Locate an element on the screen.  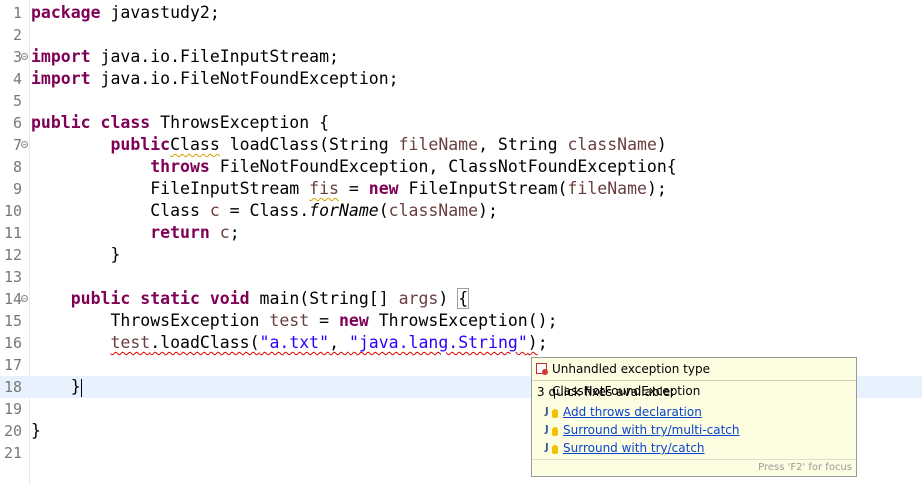
code-token: ThrowsException(); is located at coordinates (463, 320).